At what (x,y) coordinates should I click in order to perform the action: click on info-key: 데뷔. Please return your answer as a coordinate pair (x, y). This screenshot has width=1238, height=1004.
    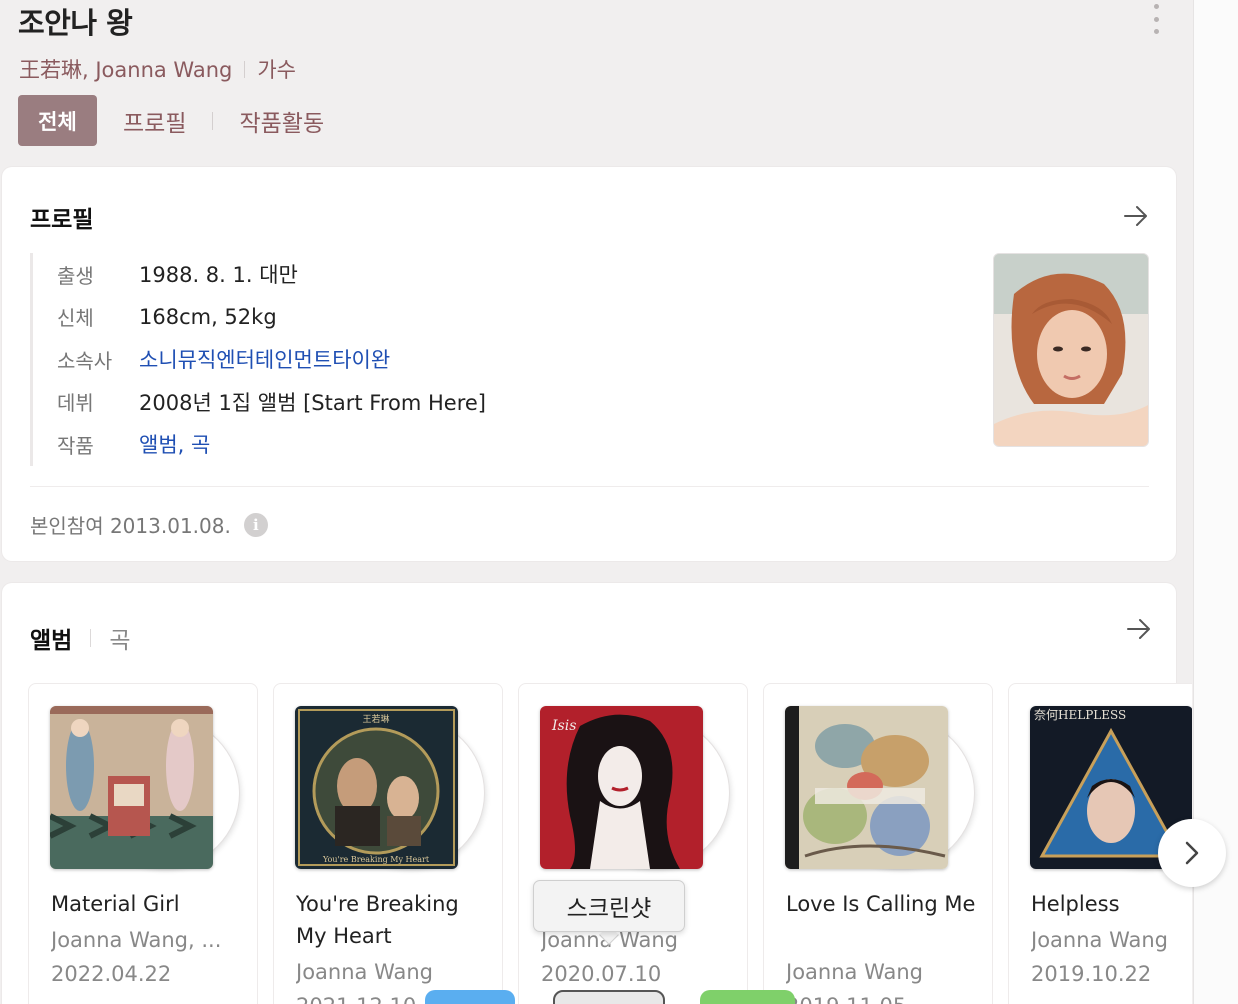
    Looking at the image, I should click on (75, 403).